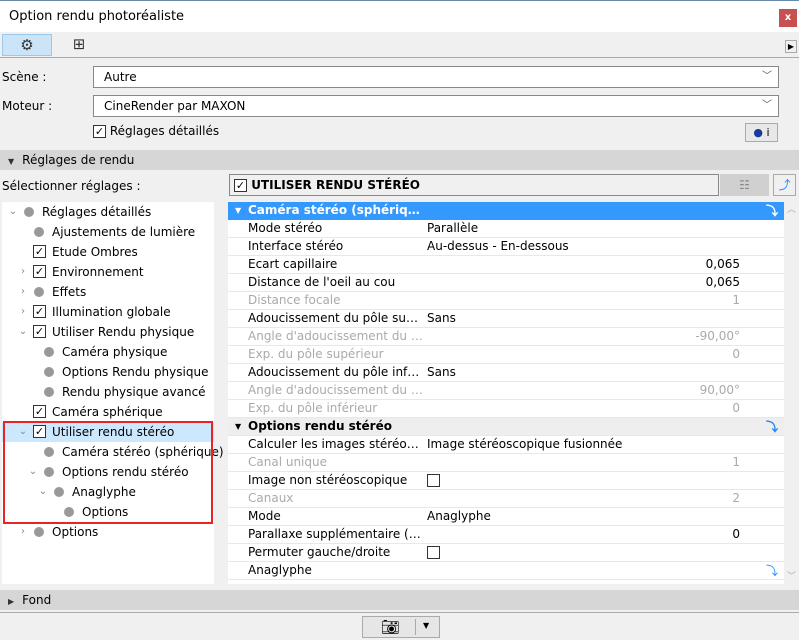 The height and width of the screenshot is (640, 799). I want to click on property-row: Image non stéréoscopique, so click(506, 481).